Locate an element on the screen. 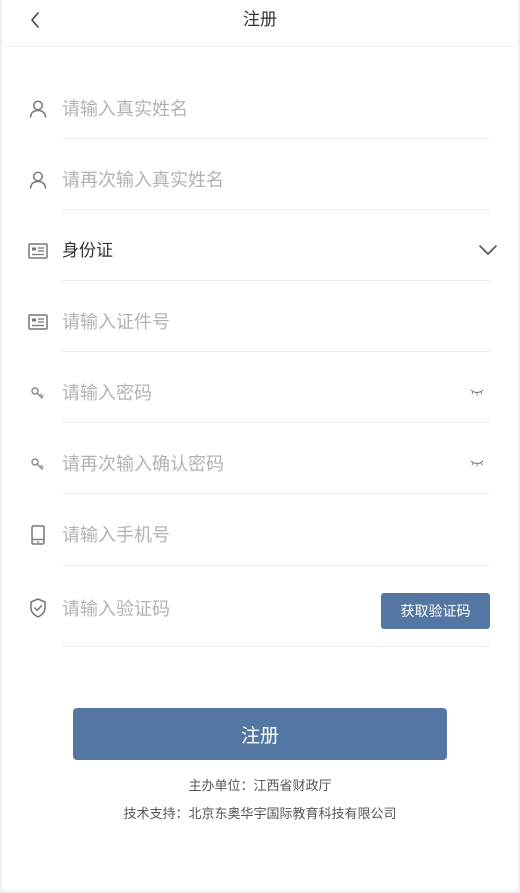 Image resolution: width=520 pixels, height=893 pixels. page-title: 注册 is located at coordinates (260, 20).